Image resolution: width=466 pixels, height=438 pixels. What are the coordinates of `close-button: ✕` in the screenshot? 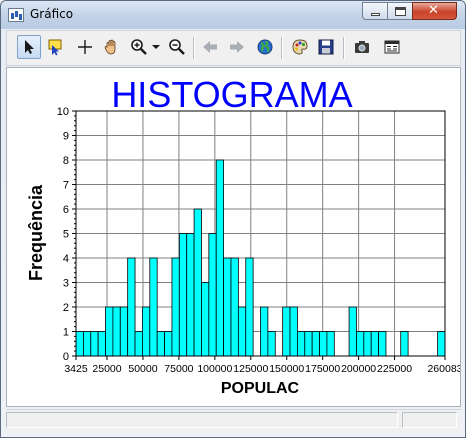 It's located at (434, 11).